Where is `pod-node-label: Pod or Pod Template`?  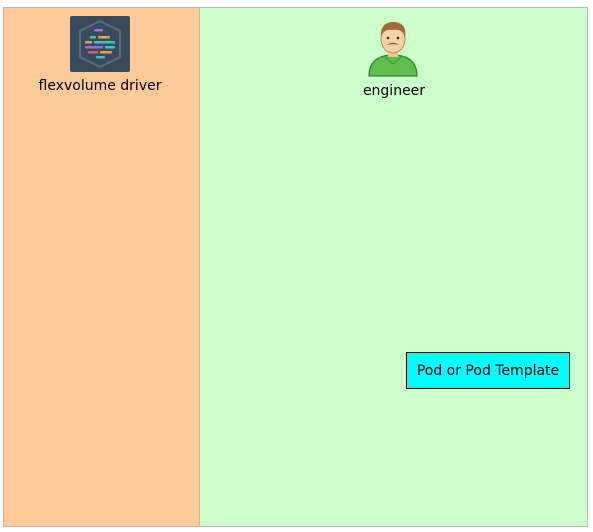
pod-node-label: Pod or Pod Template is located at coordinates (488, 370).